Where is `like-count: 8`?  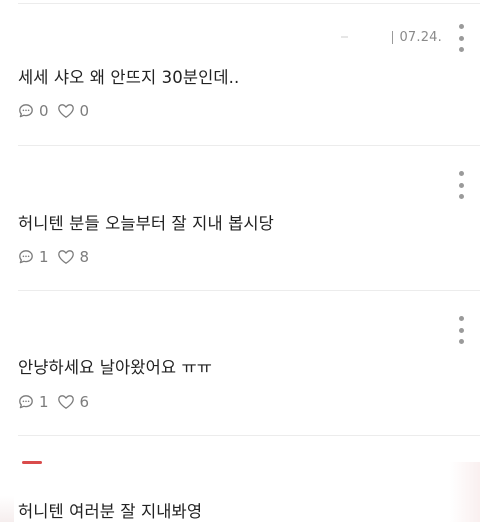
like-count: 8 is located at coordinates (73, 257).